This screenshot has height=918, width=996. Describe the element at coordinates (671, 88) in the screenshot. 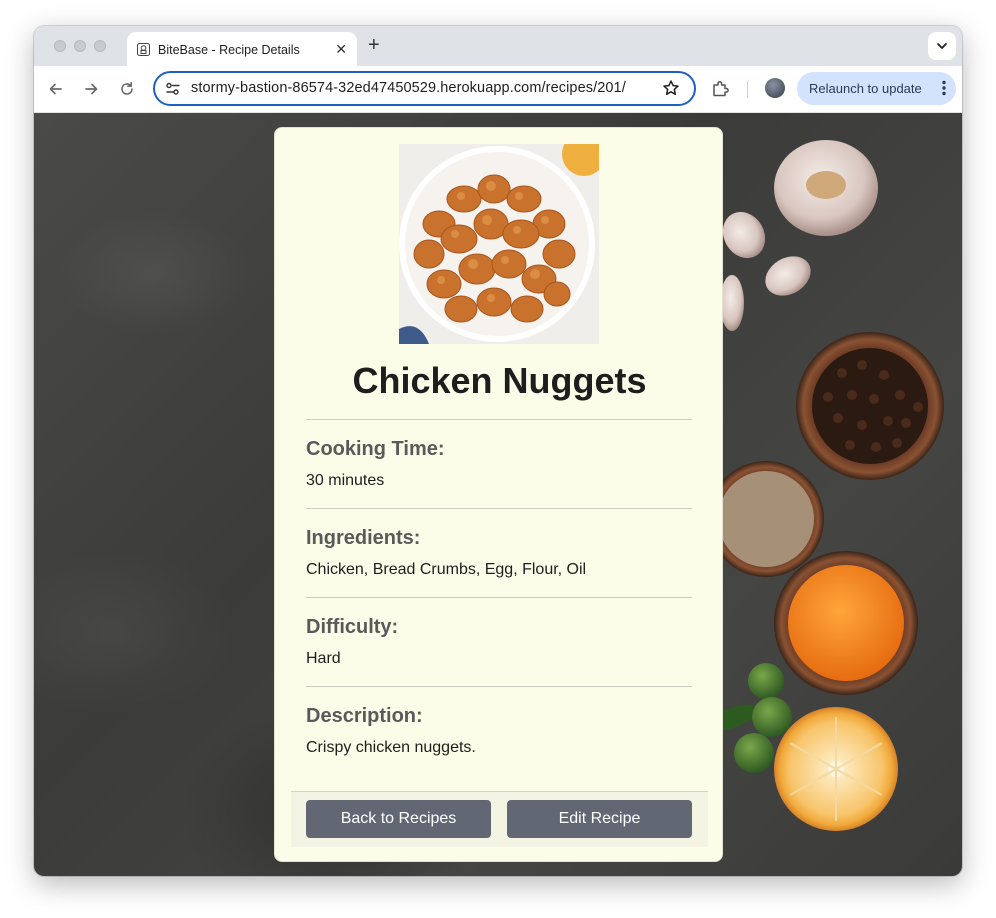

I see `bookmark-star-icon` at that location.